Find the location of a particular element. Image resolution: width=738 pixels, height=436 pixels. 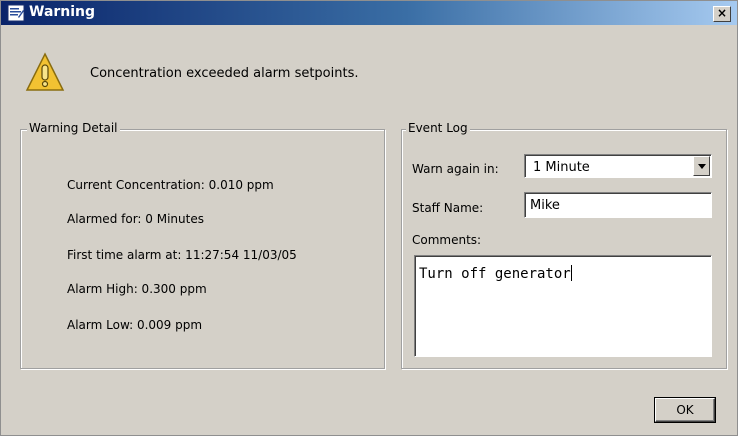

current-concentration-text: Current Concentration: 0.010 ppm is located at coordinates (170, 185).